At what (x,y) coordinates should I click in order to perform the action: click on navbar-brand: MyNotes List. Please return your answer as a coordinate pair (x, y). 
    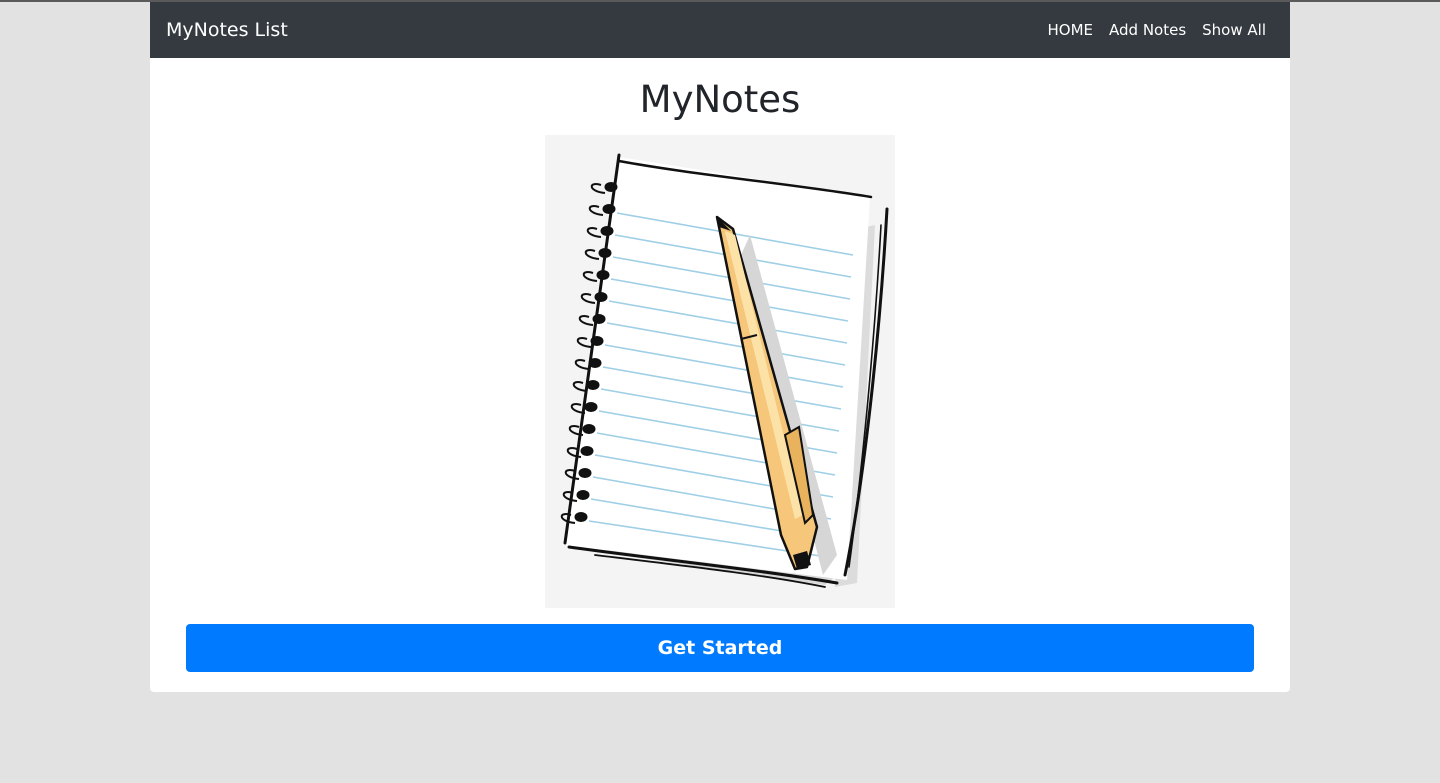
    Looking at the image, I should click on (227, 30).